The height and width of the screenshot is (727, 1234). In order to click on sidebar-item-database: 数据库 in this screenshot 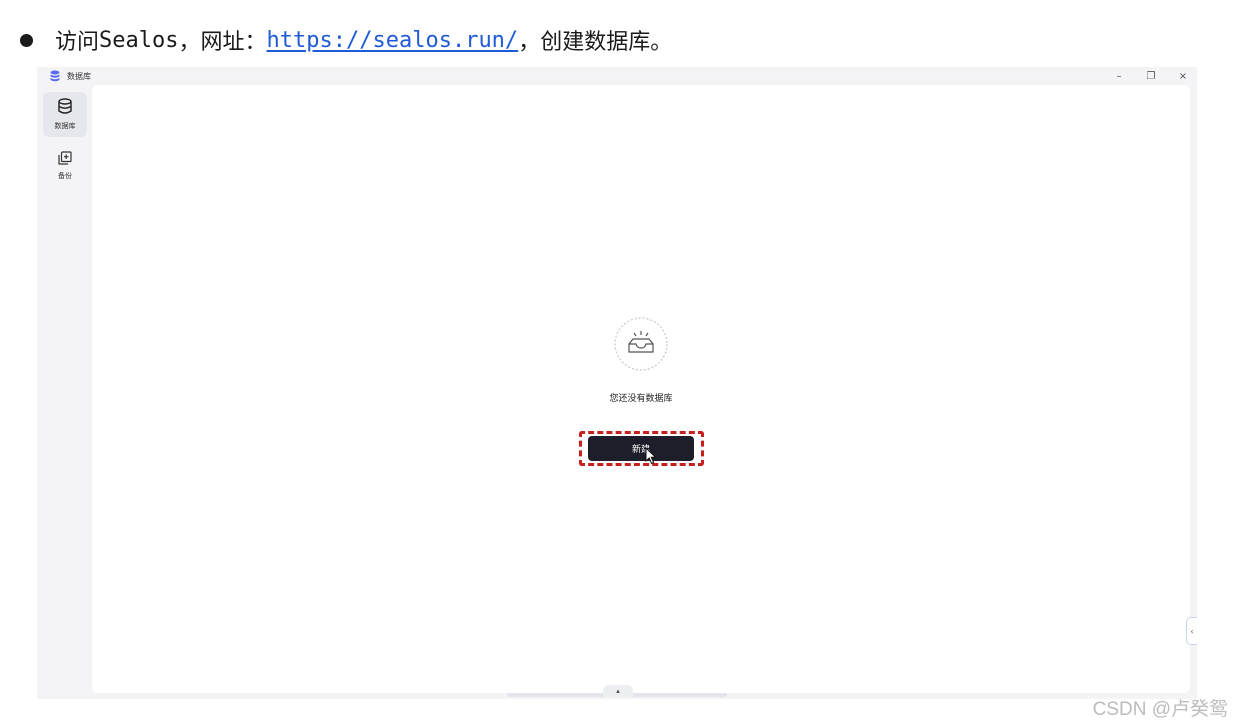, I will do `click(65, 114)`.